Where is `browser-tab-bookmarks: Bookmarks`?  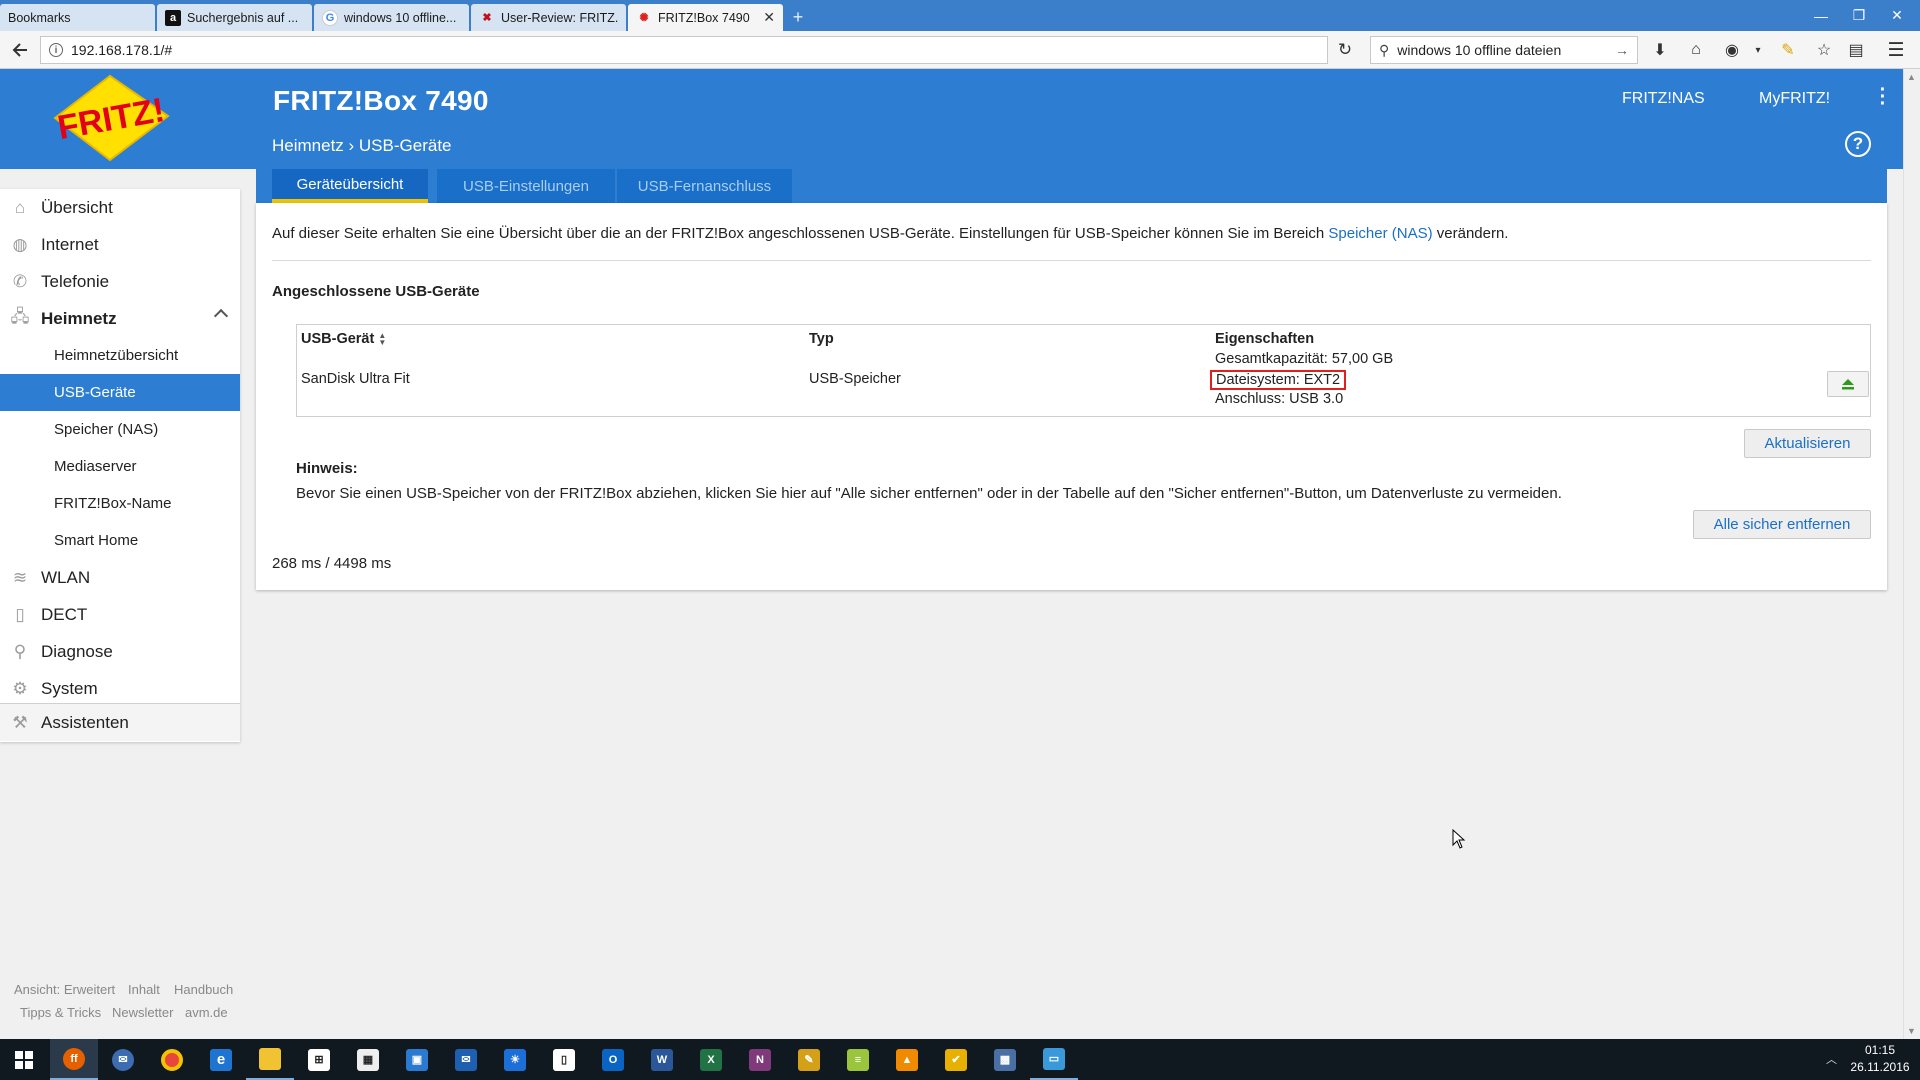
browser-tab-bookmarks: Bookmarks is located at coordinates (77, 17).